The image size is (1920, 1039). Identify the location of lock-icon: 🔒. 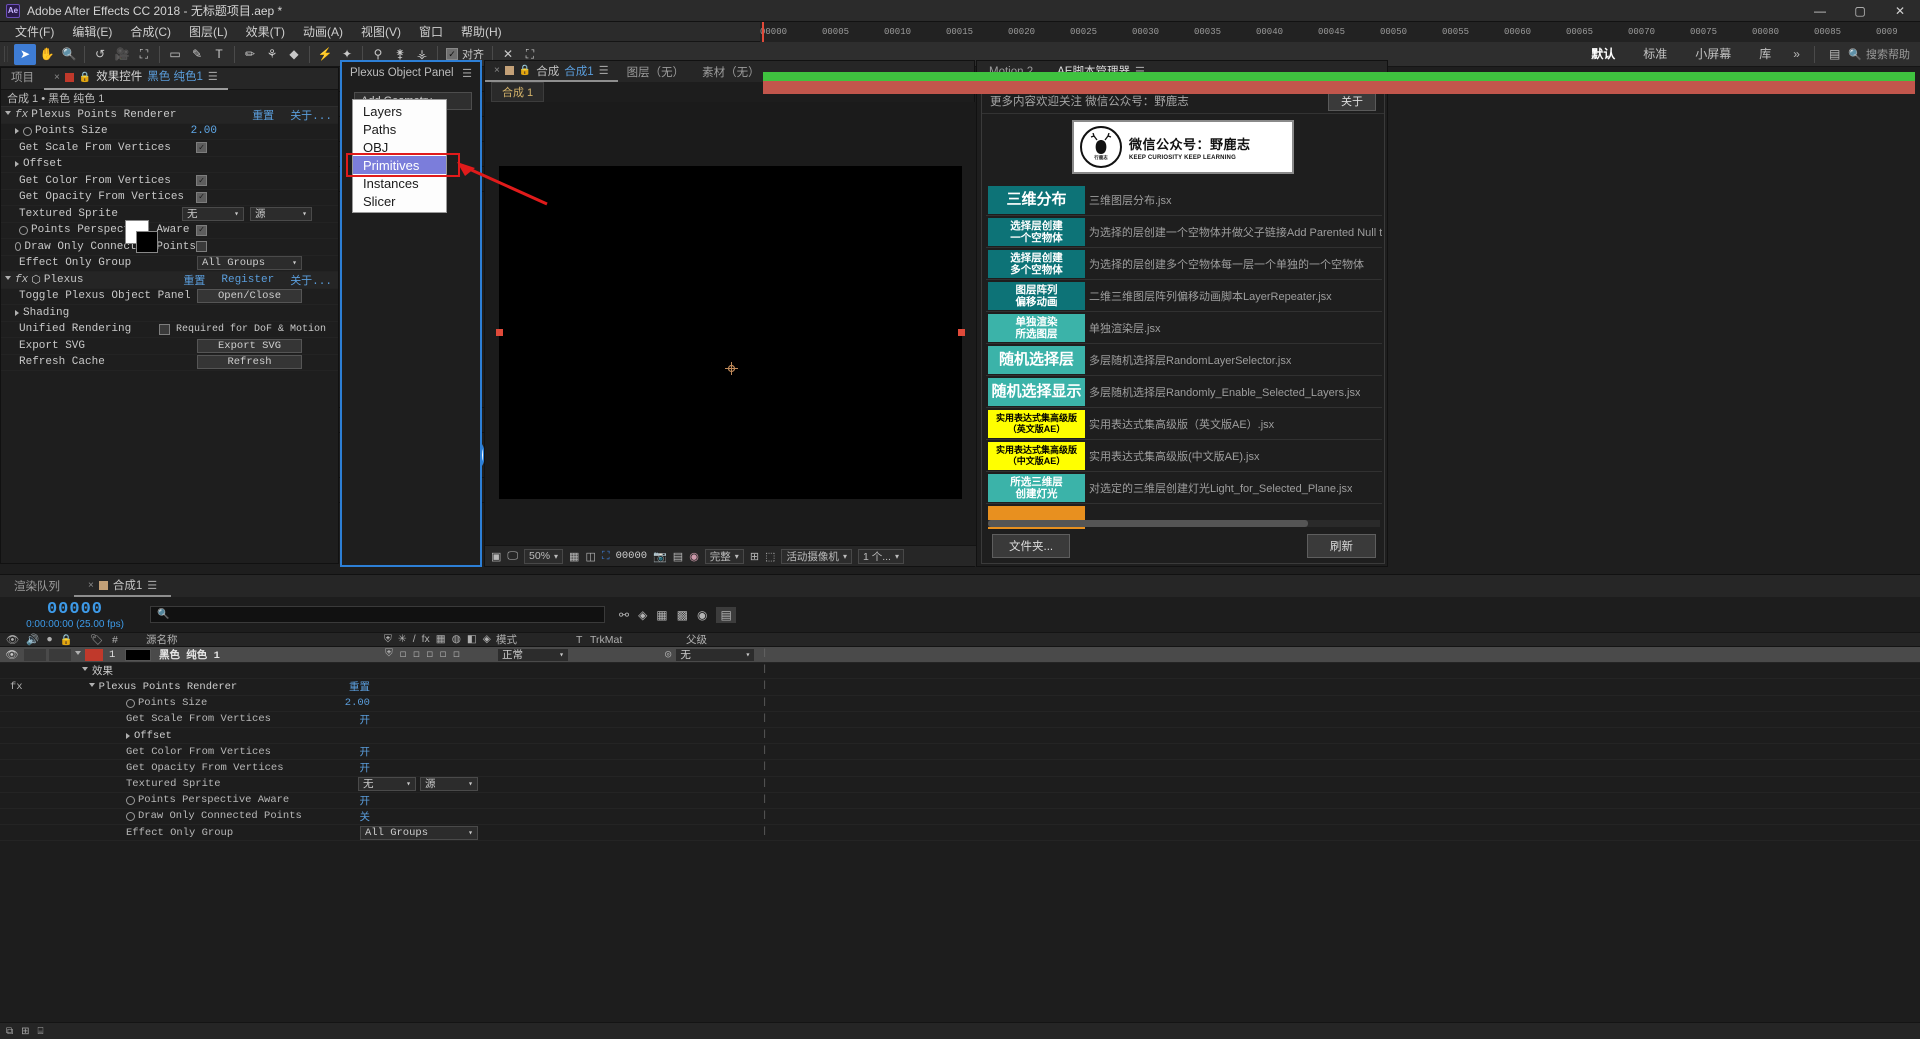
(66, 639).